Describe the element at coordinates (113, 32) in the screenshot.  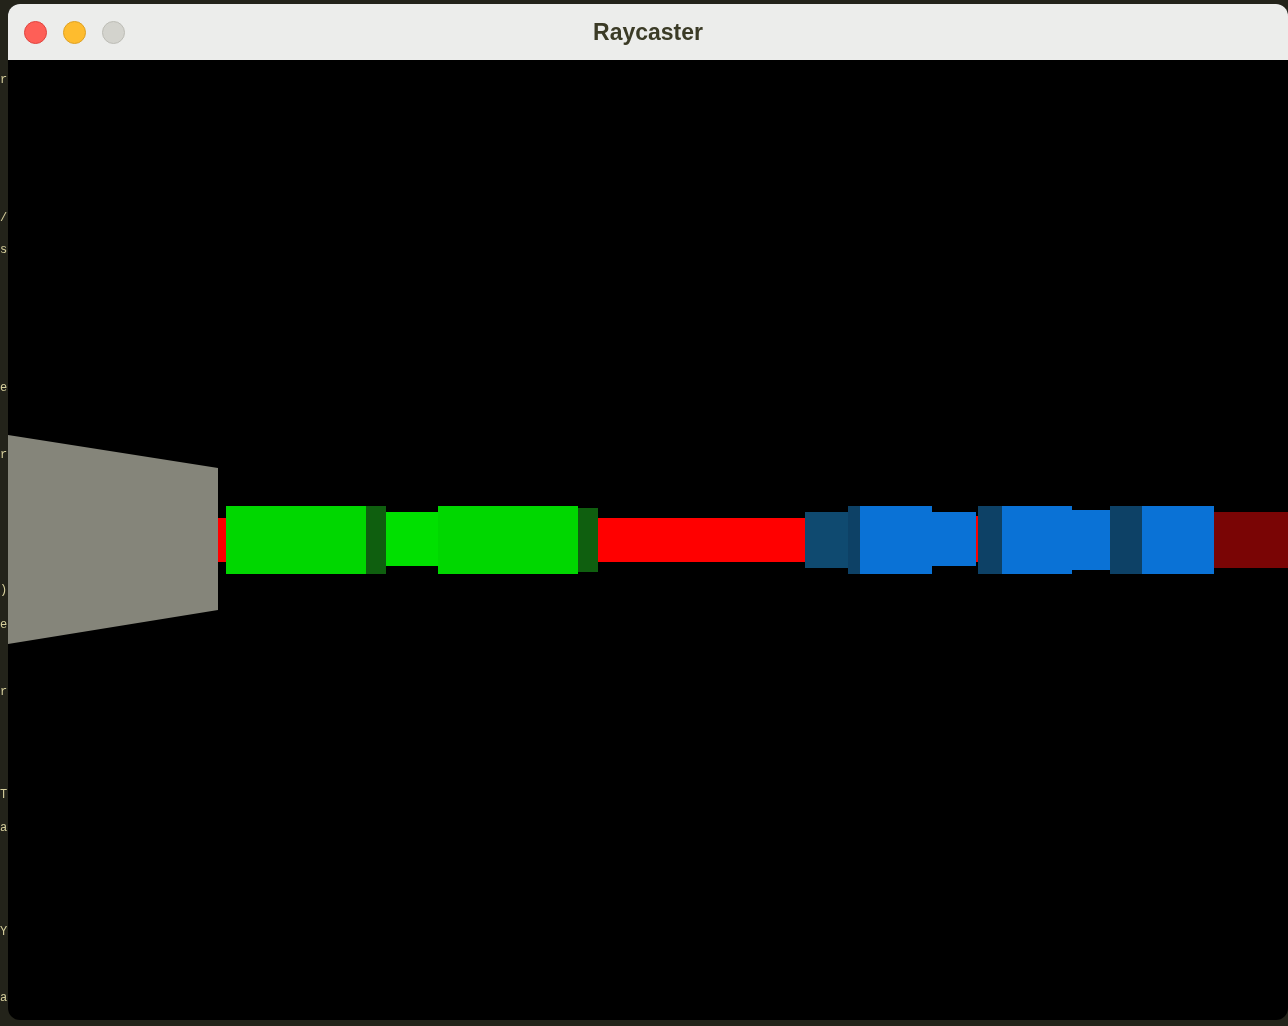
I see `zoom-button` at that location.